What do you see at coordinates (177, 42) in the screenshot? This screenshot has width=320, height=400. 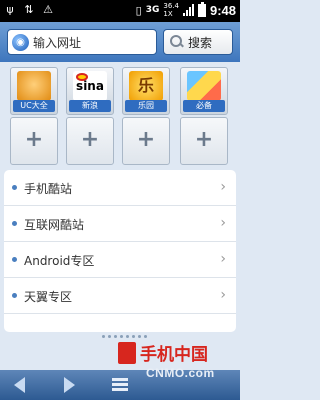 I see `search-icon` at bounding box center [177, 42].